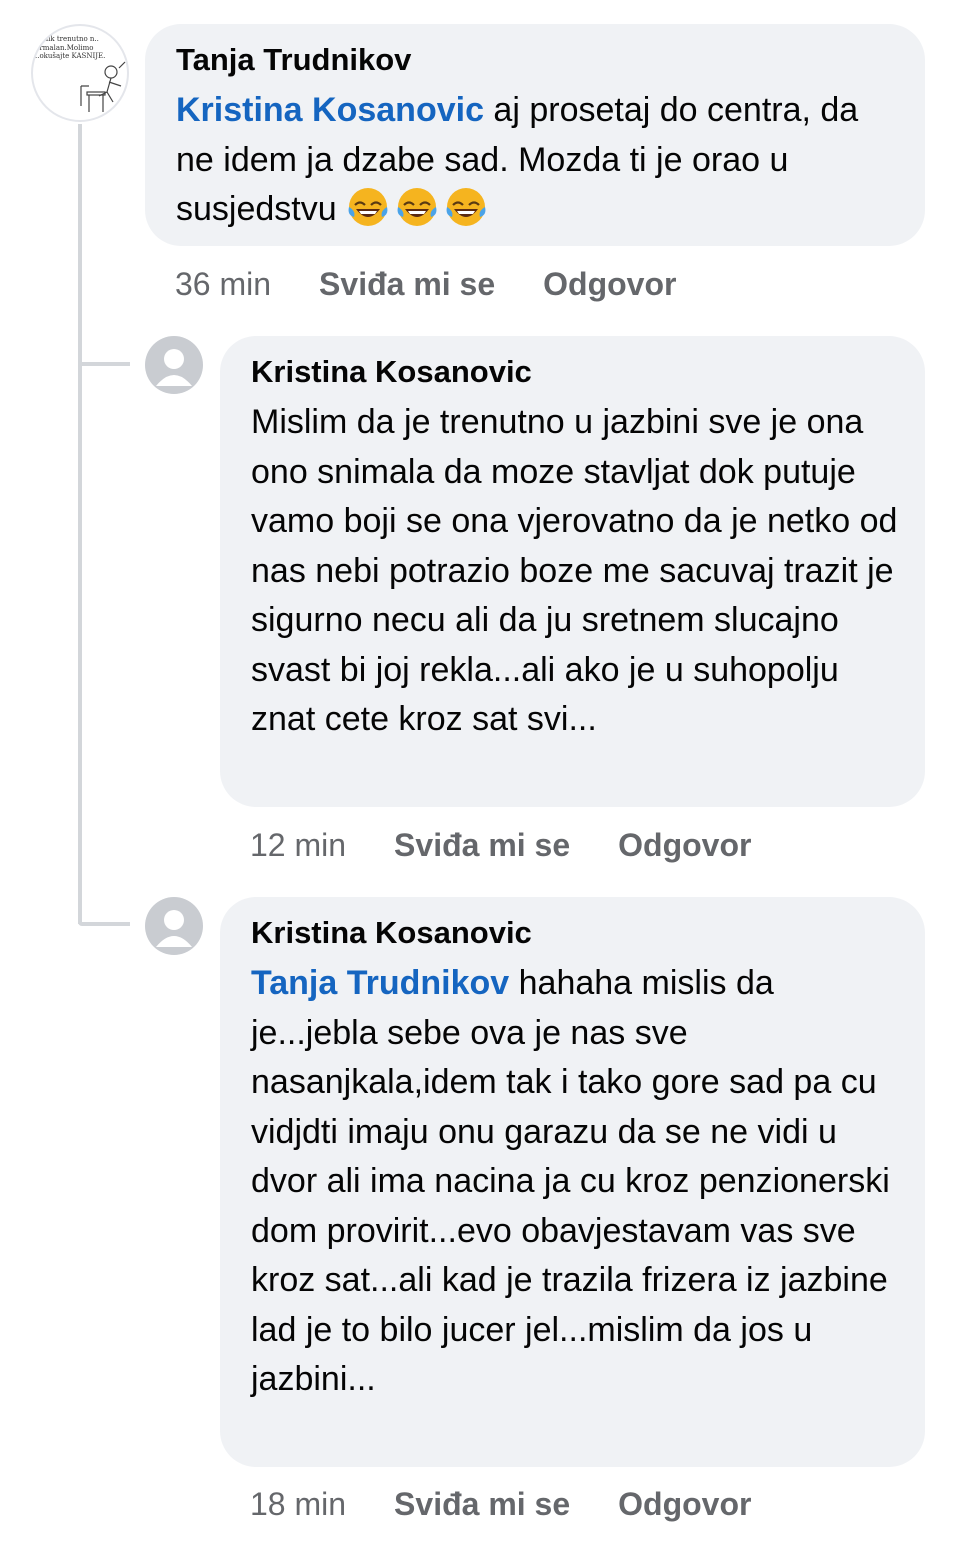 The width and height of the screenshot is (954, 1549). What do you see at coordinates (298, 845) in the screenshot?
I see `comment-timestamp: 12 min` at bounding box center [298, 845].